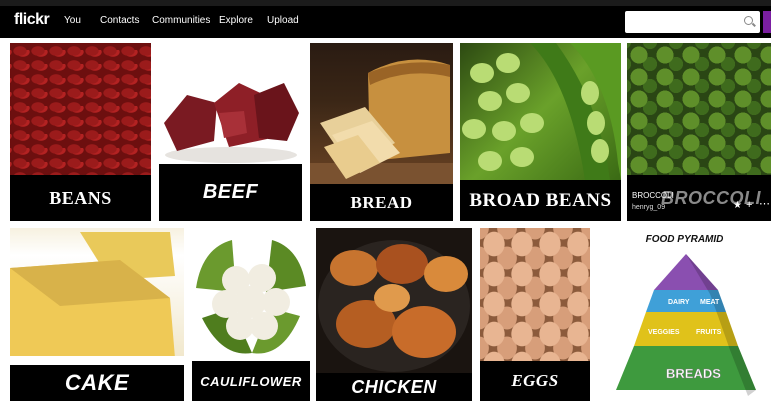  I want to click on photo-tile-eggs: EGGS, so click(535, 314).